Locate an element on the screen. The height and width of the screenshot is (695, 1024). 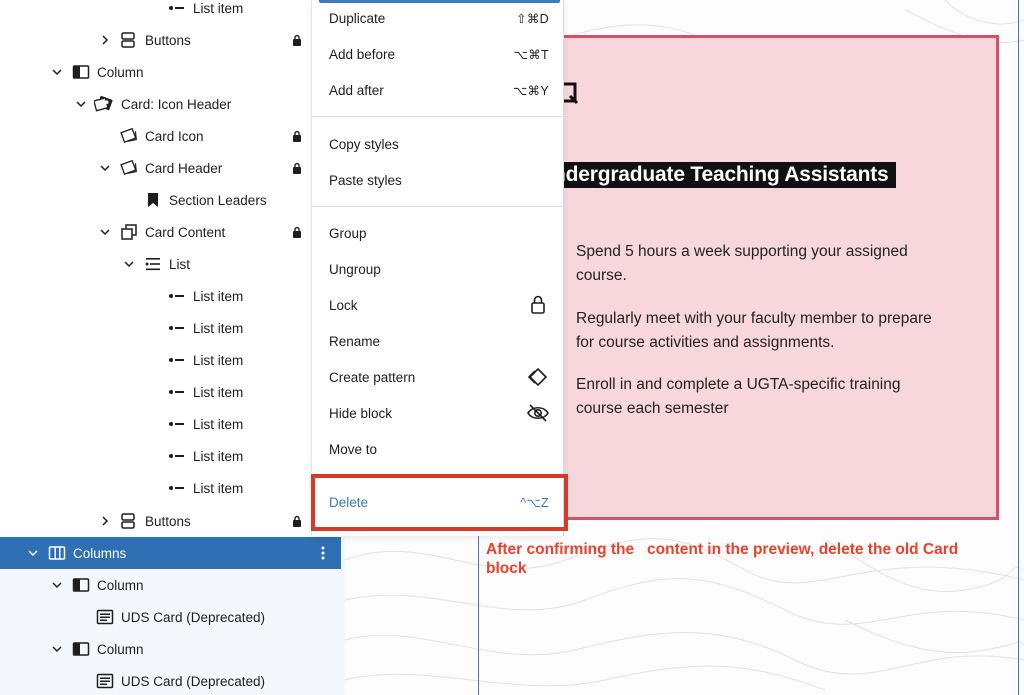
menu-item-shortcut: ⌥⌘Y is located at coordinates (530, 90).